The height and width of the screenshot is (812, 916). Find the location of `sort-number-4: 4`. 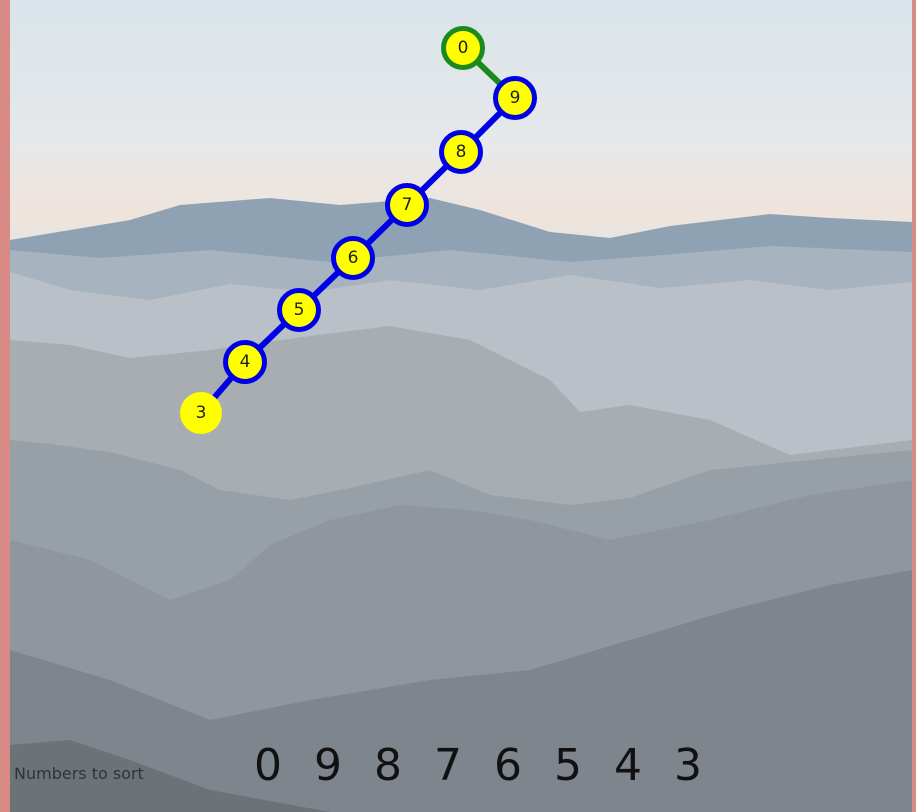

sort-number-4: 4 is located at coordinates (628, 765).